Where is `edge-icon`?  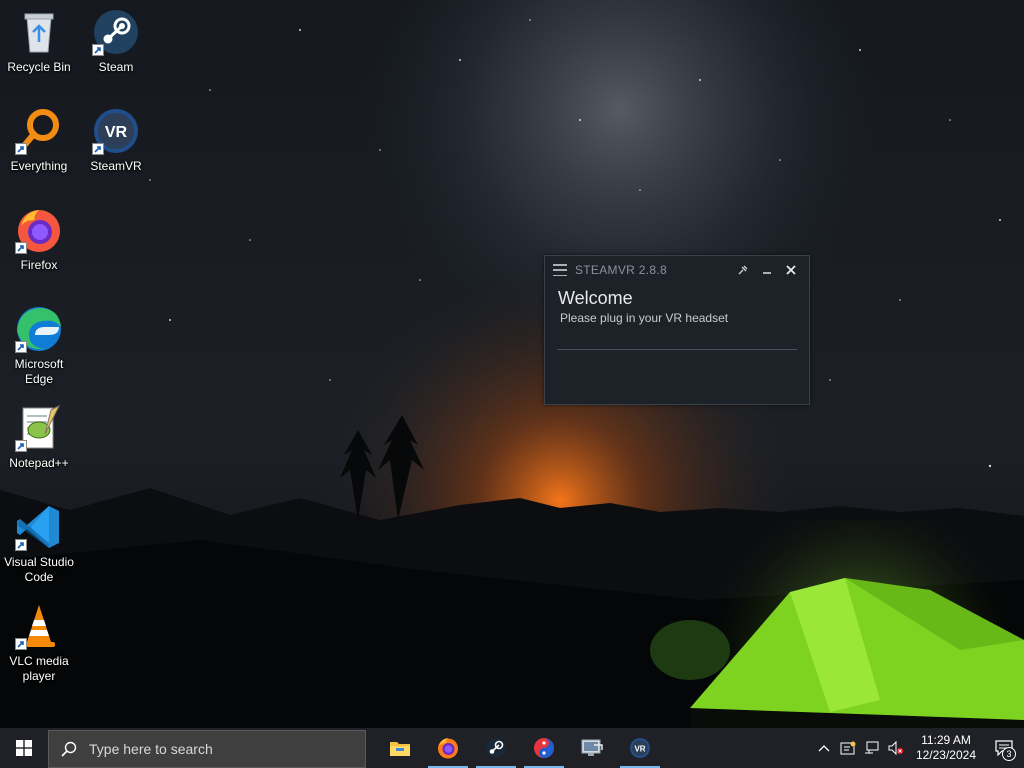 edge-icon is located at coordinates (39, 329).